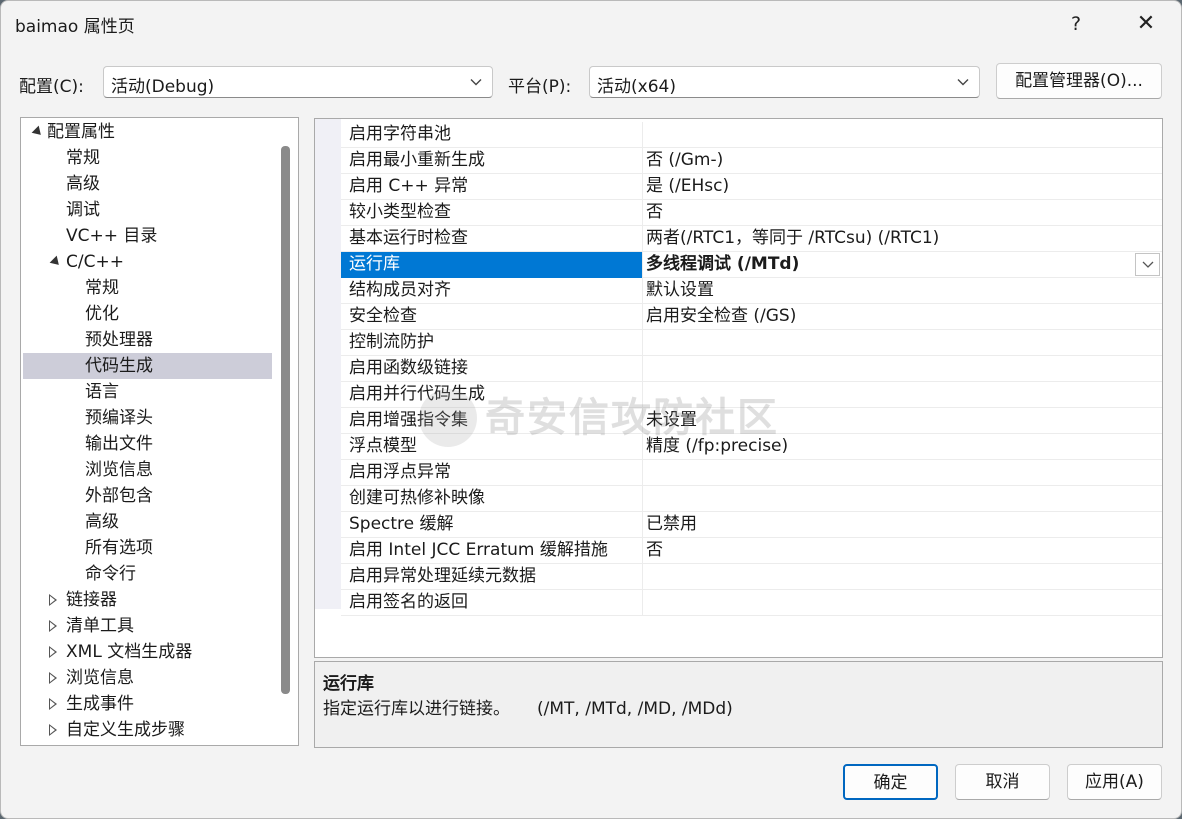 This screenshot has width=1182, height=819. Describe the element at coordinates (298, 82) in the screenshot. I see `configuration-dropdown: 活动(Debug)` at that location.